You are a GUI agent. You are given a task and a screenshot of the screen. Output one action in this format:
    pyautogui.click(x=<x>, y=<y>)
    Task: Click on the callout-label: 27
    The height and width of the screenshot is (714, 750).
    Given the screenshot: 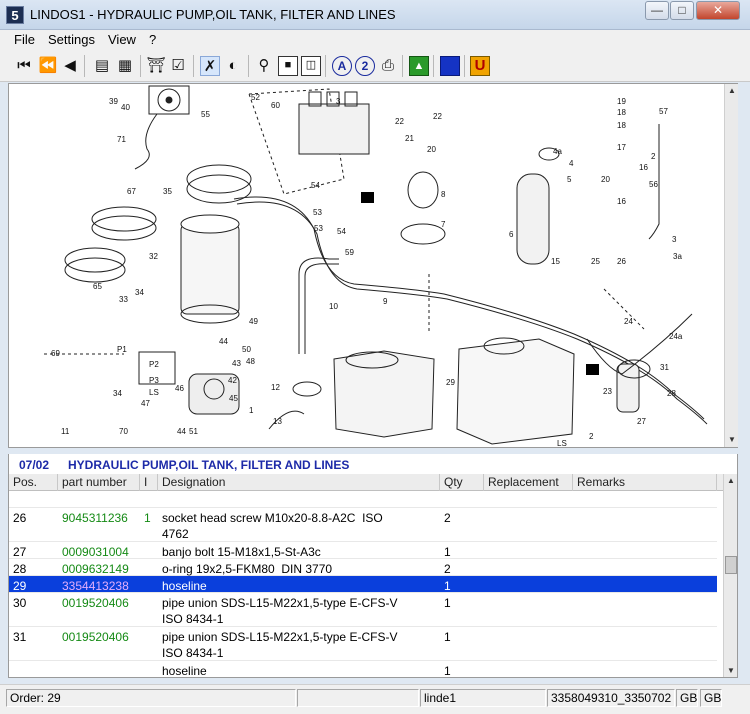 What is the action you would take?
    pyautogui.click(x=641, y=421)
    